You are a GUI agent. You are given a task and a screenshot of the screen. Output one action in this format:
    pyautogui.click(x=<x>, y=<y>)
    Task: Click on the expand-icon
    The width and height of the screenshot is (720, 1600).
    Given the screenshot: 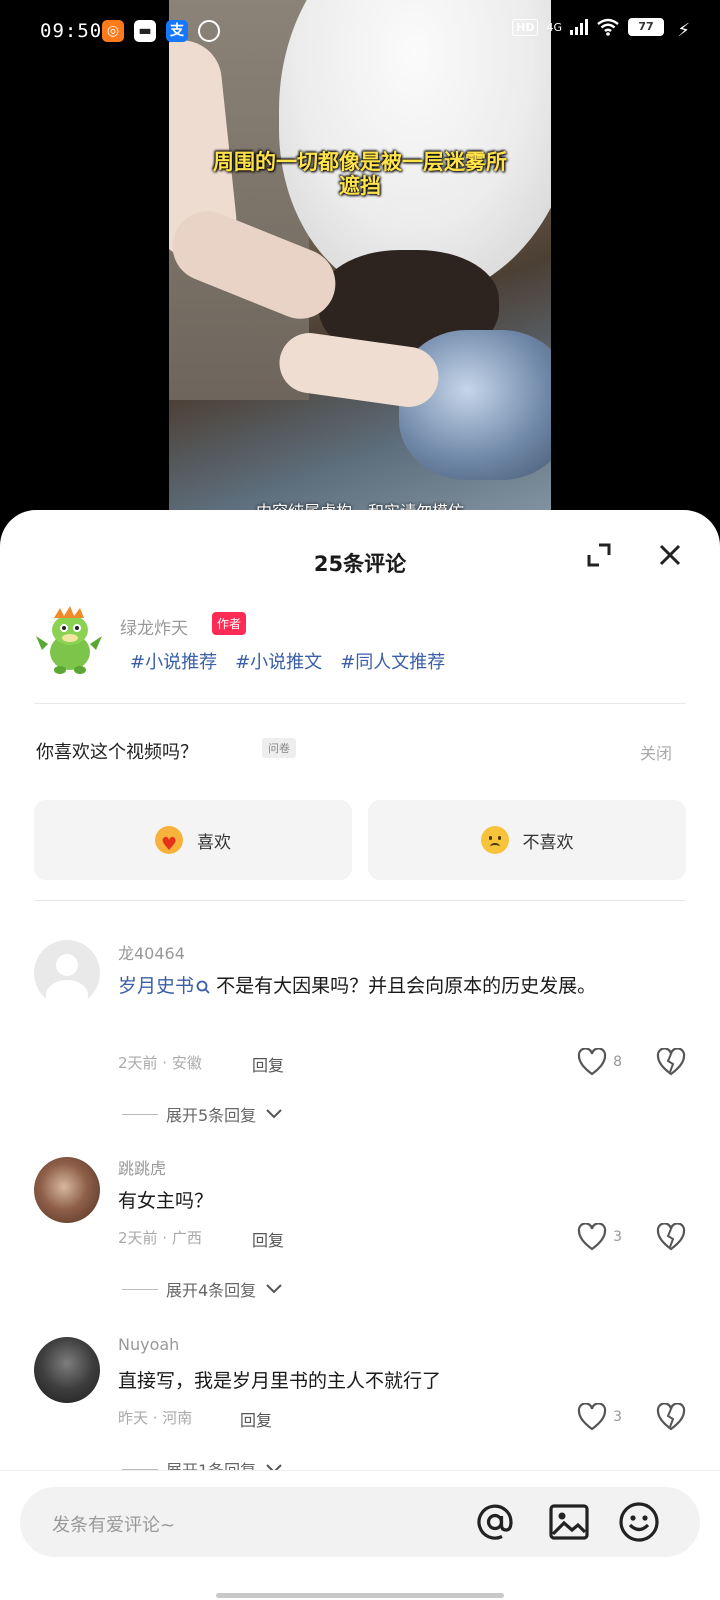 What is the action you would take?
    pyautogui.click(x=599, y=555)
    